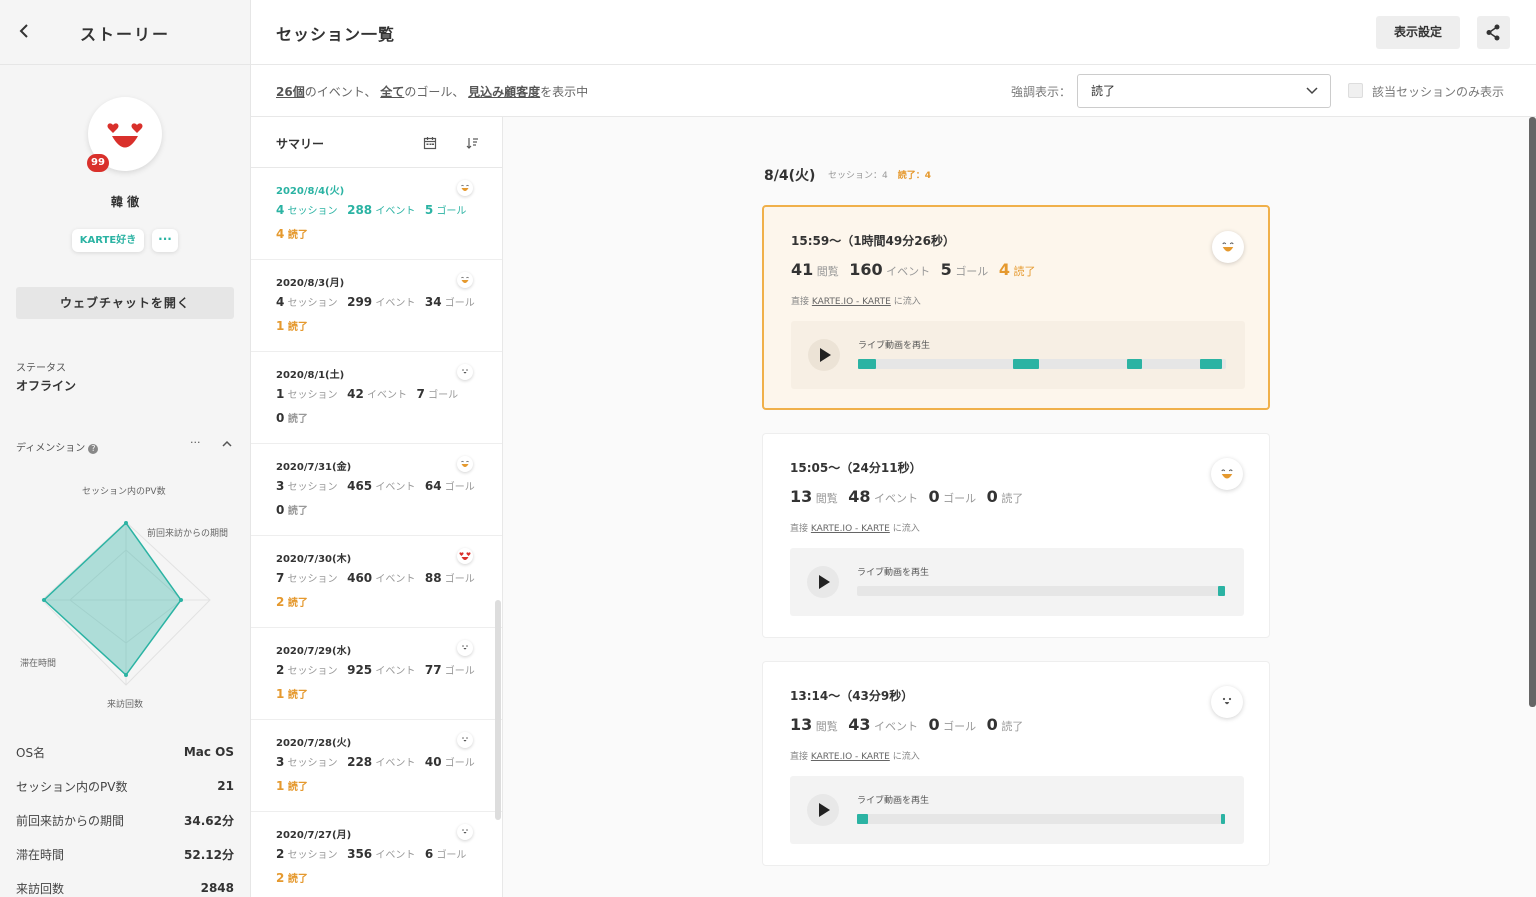 This screenshot has height=897, width=1536. Describe the element at coordinates (46, 386) in the screenshot. I see `status-value: オフライン` at that location.